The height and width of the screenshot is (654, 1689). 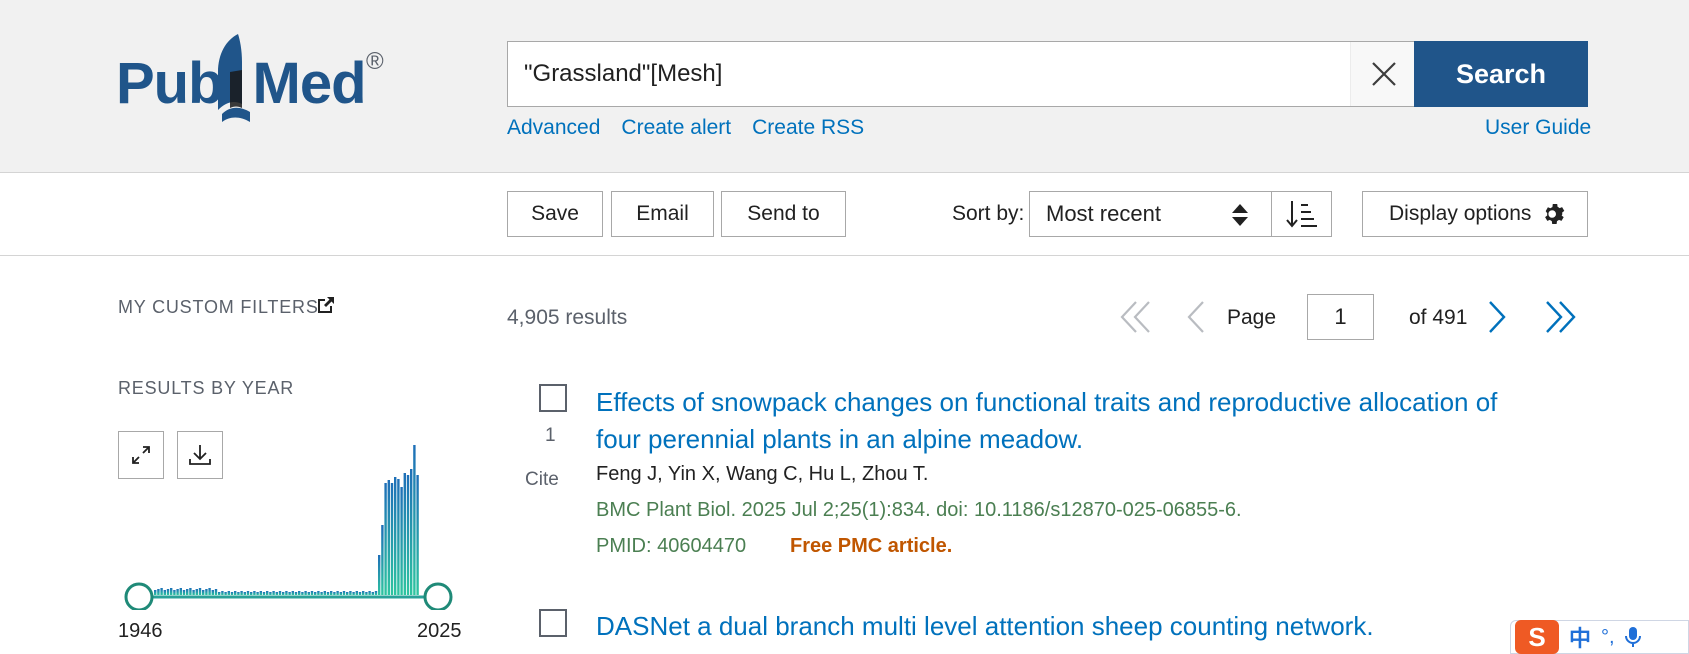 What do you see at coordinates (438, 596) in the screenshot?
I see `timeline-end-handle` at bounding box center [438, 596].